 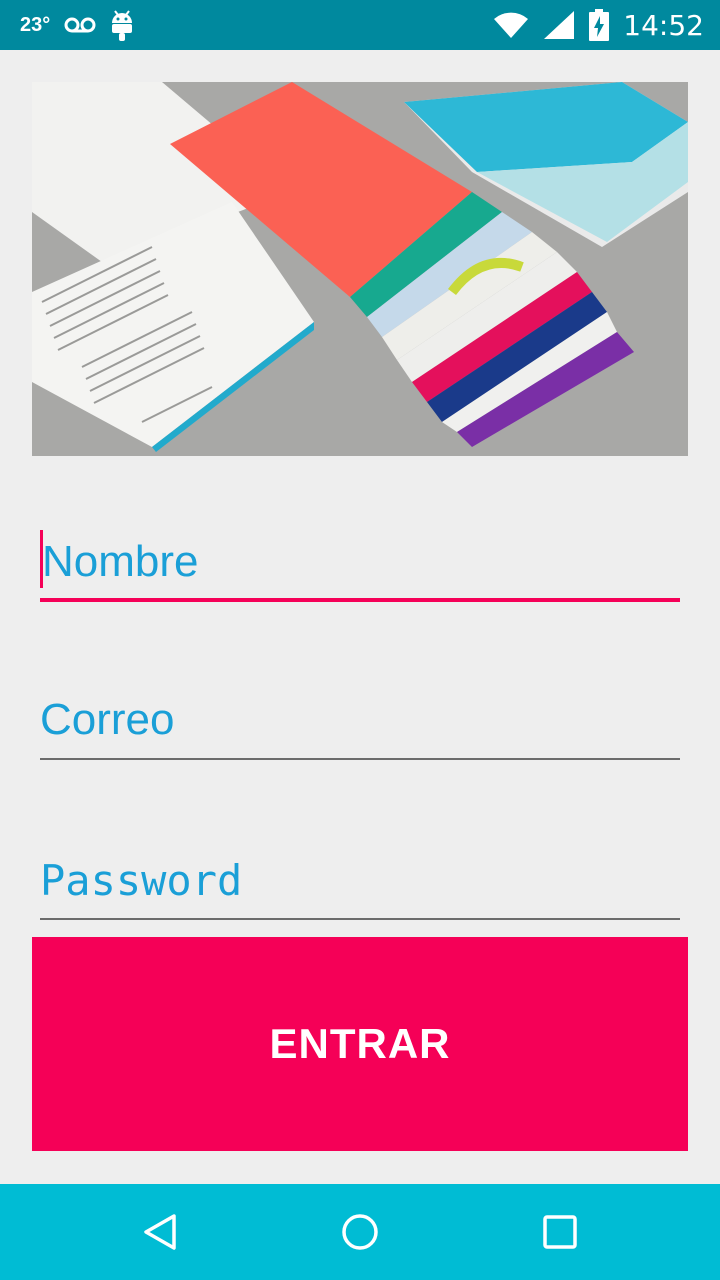 What do you see at coordinates (559, 25) in the screenshot?
I see `signal-icon` at bounding box center [559, 25].